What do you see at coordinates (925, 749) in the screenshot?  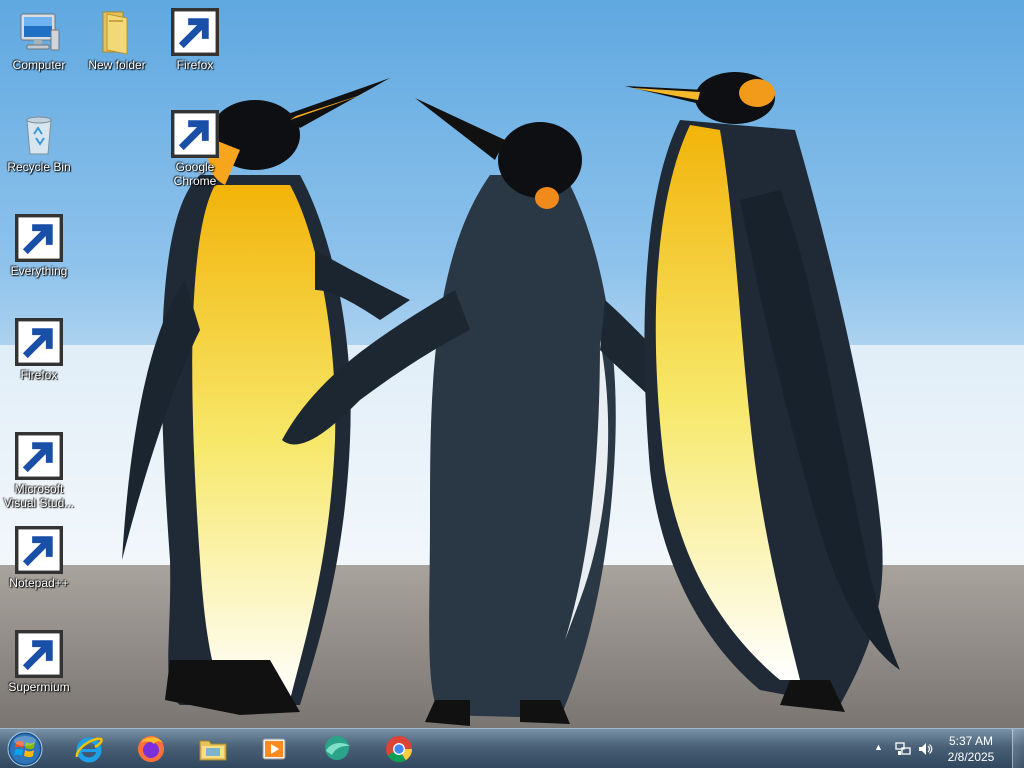 I see `volume-icon` at bounding box center [925, 749].